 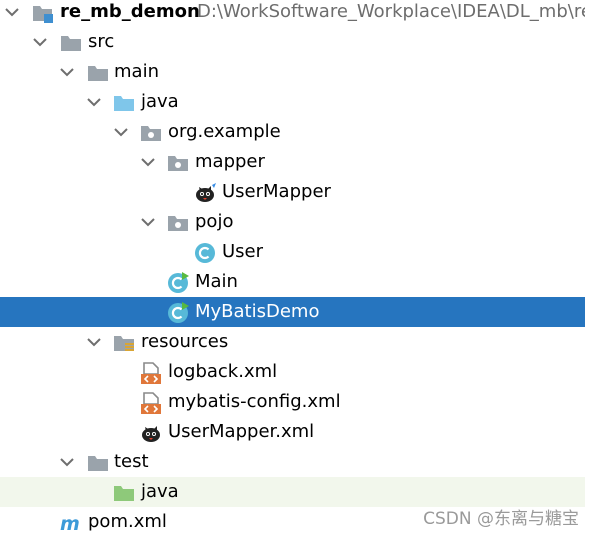 What do you see at coordinates (205, 253) in the screenshot?
I see `class-icon` at bounding box center [205, 253].